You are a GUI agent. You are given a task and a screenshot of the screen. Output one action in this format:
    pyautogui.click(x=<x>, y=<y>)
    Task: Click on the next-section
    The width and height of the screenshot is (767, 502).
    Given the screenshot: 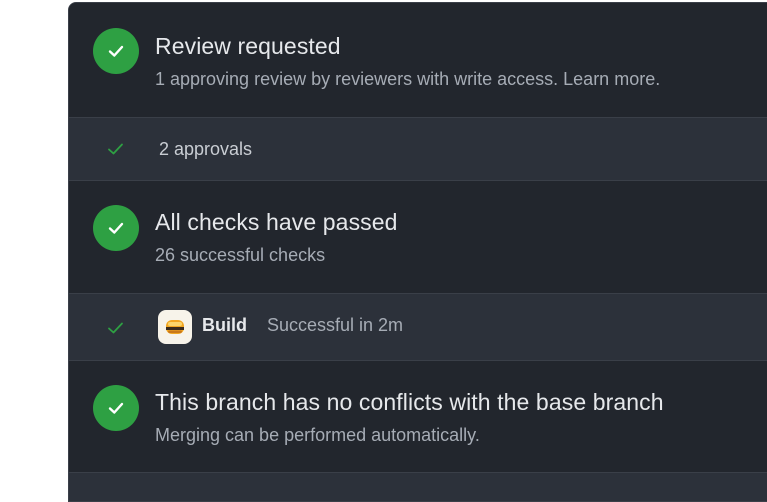 What is the action you would take?
    pyautogui.click(x=418, y=487)
    